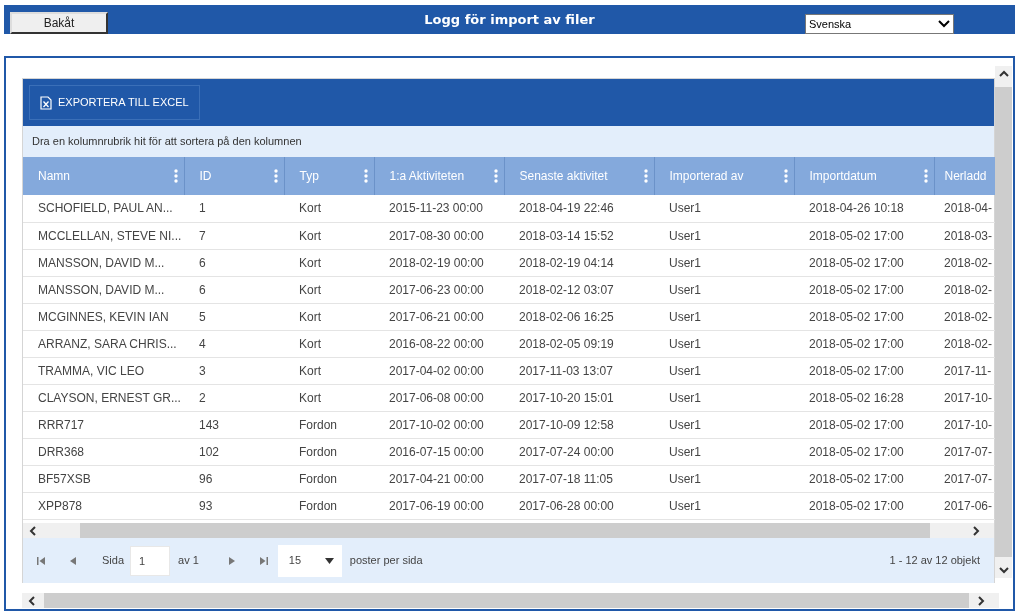 This screenshot has height=615, width=1019. Describe the element at coordinates (263, 560) in the screenshot. I see `last-page-icon` at that location.